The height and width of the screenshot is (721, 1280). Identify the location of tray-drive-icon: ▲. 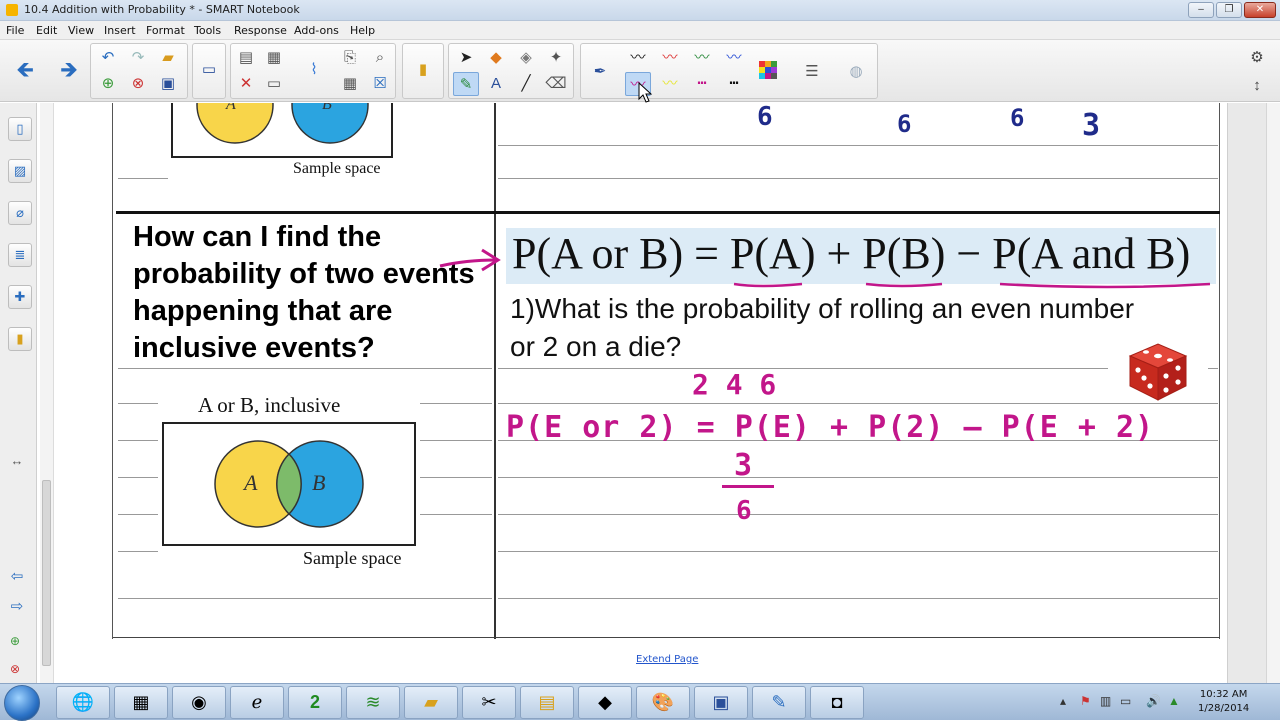
(1174, 701).